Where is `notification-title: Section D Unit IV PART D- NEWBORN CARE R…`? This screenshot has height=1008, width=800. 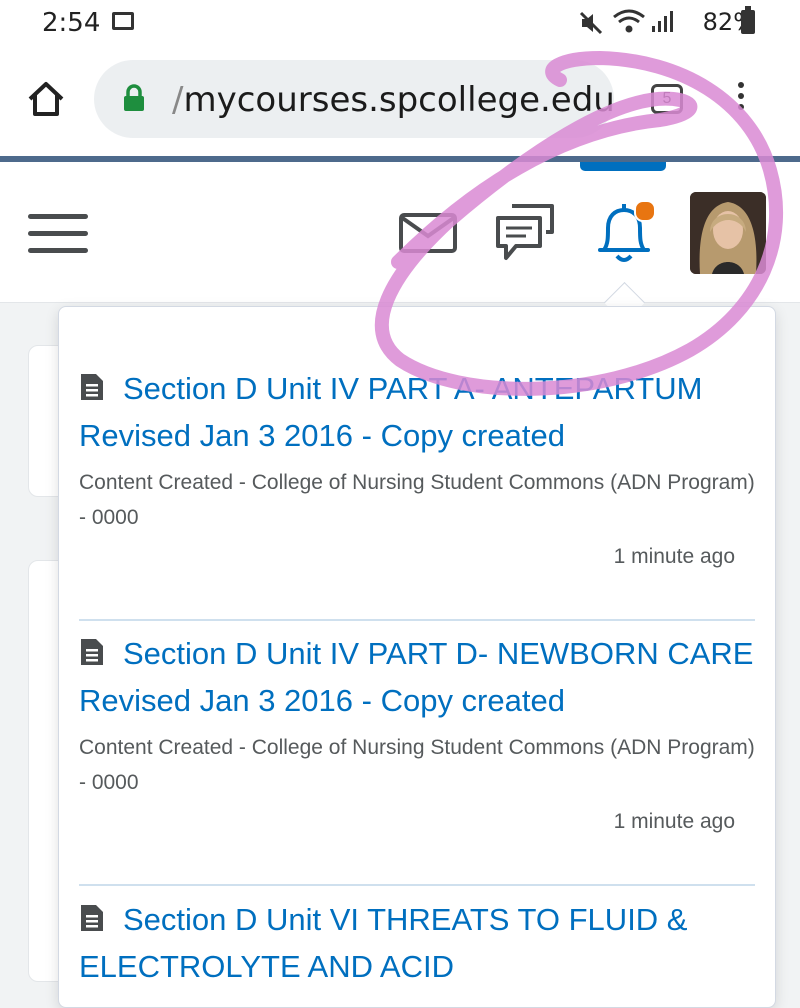
notification-title: Section D Unit IV PART D- NEWBORN CARE R… is located at coordinates (417, 677).